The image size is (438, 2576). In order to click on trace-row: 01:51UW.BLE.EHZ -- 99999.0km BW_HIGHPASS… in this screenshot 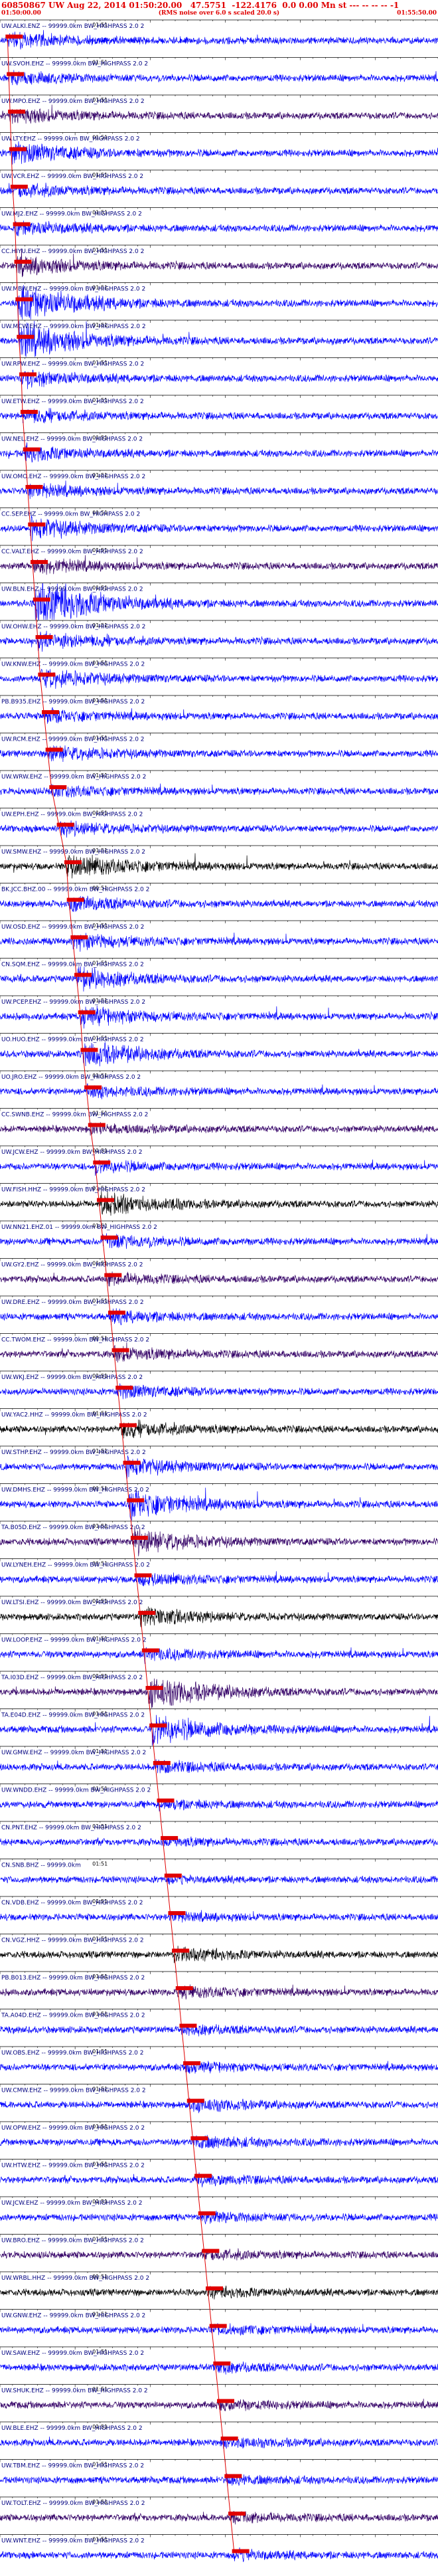, I will do `click(219, 2435)`.